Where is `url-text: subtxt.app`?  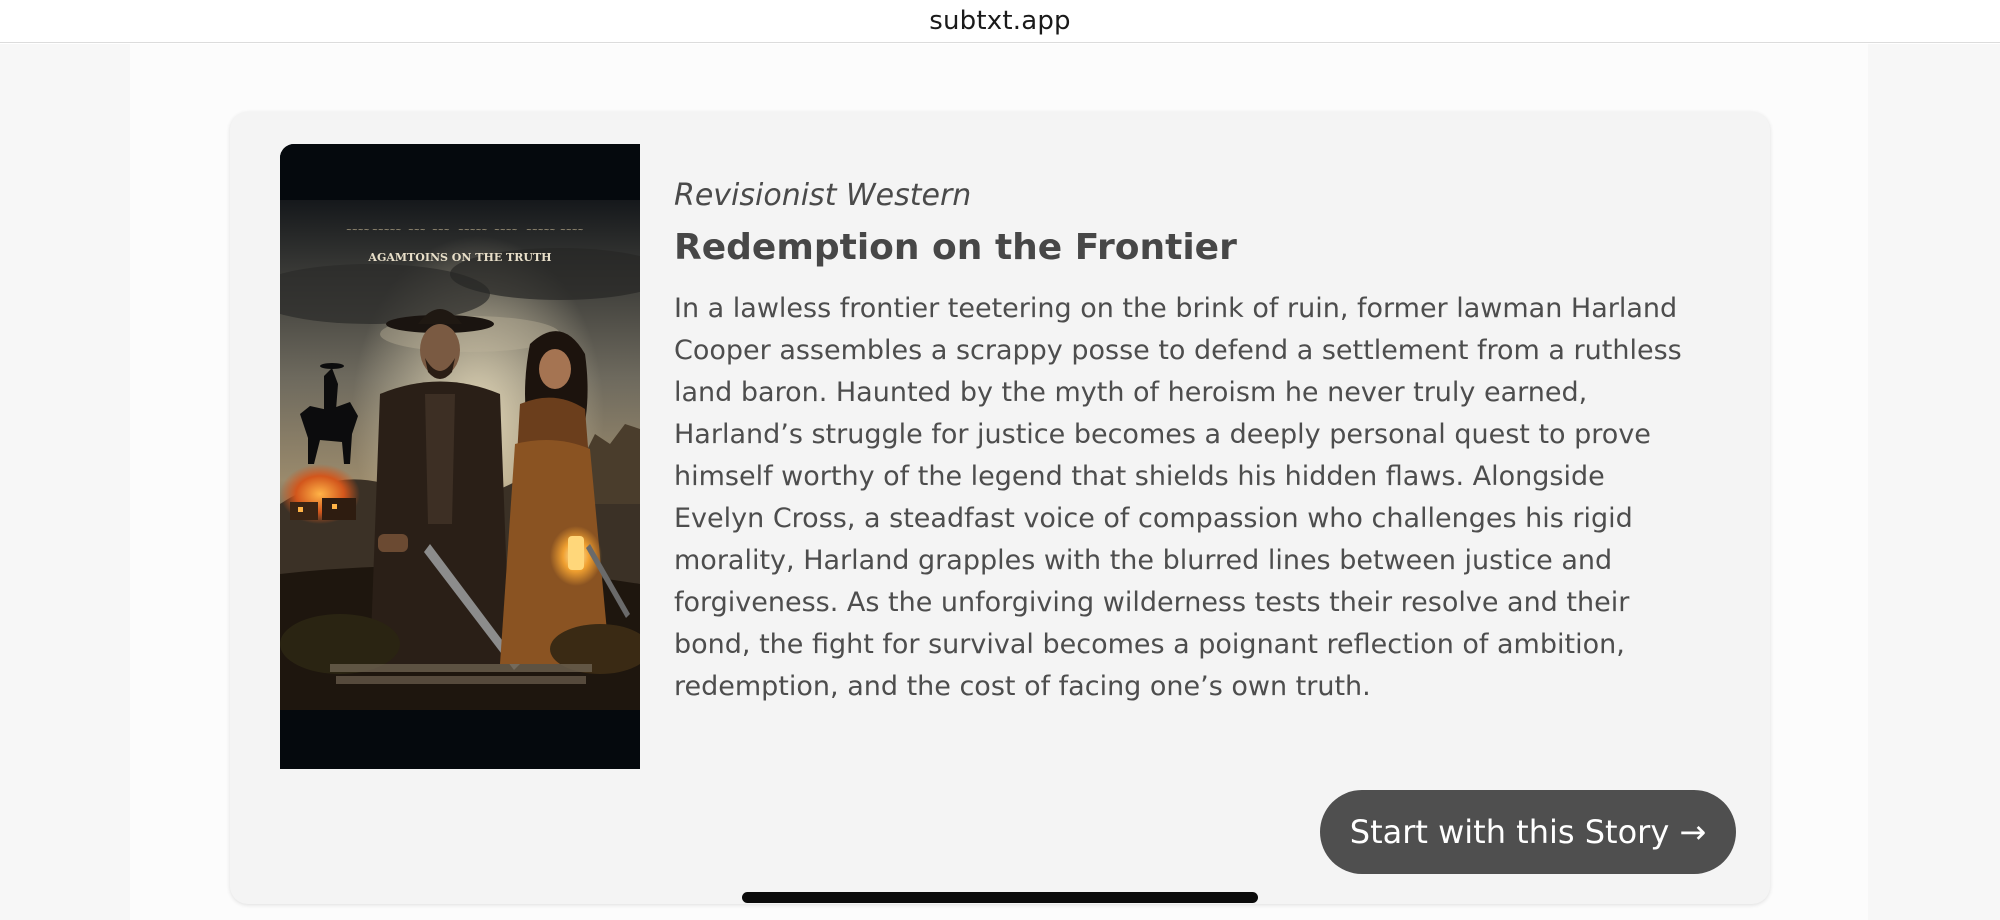
url-text: subtxt.app is located at coordinates (1000, 21).